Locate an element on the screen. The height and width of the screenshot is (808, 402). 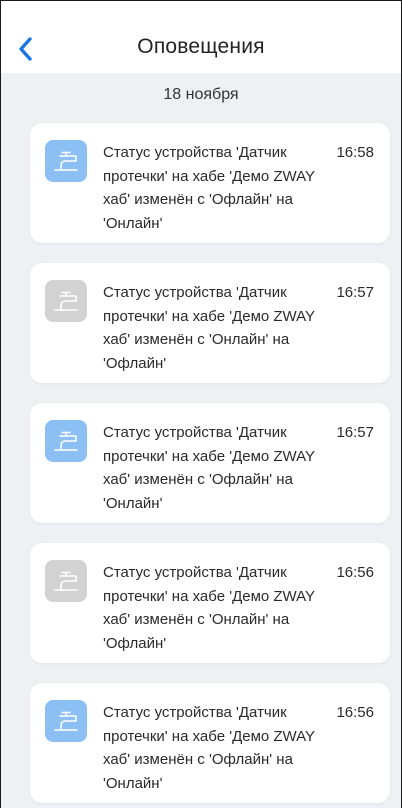
date-separator: 18 ноября is located at coordinates (201, 94).